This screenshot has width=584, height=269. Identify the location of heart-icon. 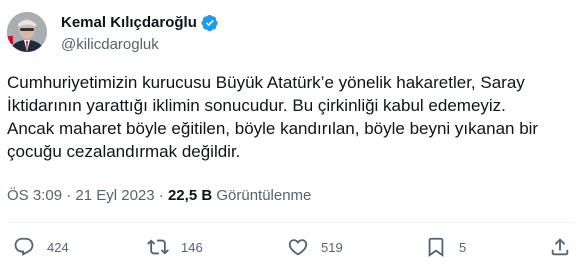
(298, 247).